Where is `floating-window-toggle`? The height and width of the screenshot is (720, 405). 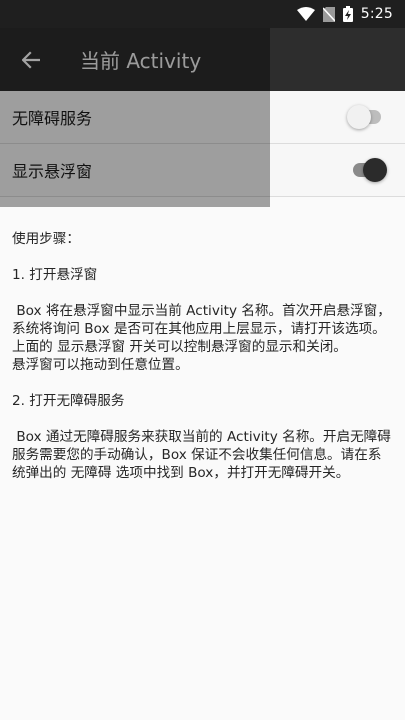
floating-window-toggle is located at coordinates (367, 170).